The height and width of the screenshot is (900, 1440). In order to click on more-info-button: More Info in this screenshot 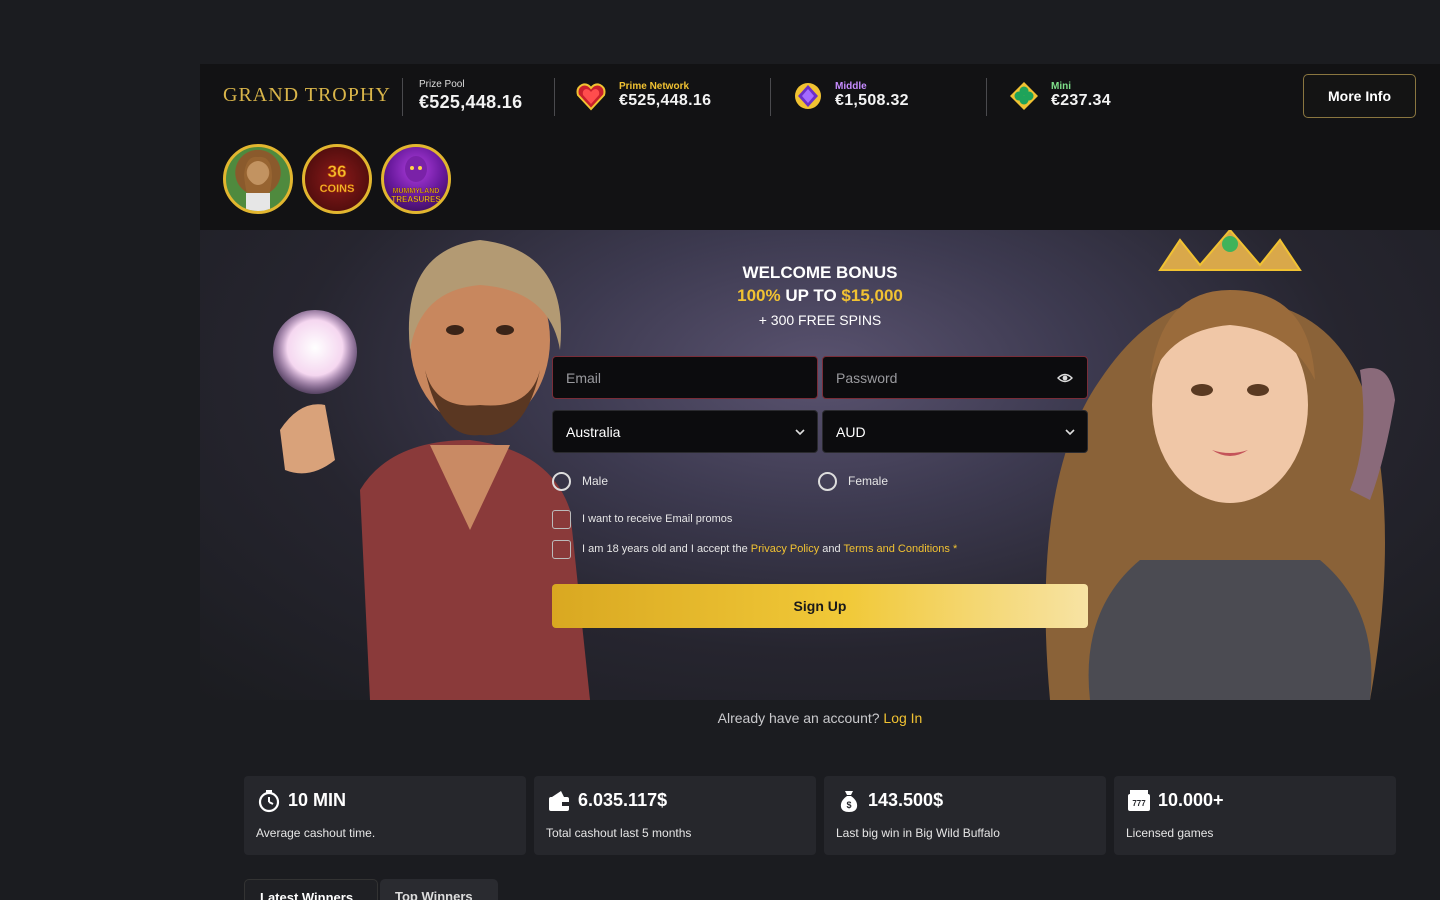, I will do `click(1359, 96)`.